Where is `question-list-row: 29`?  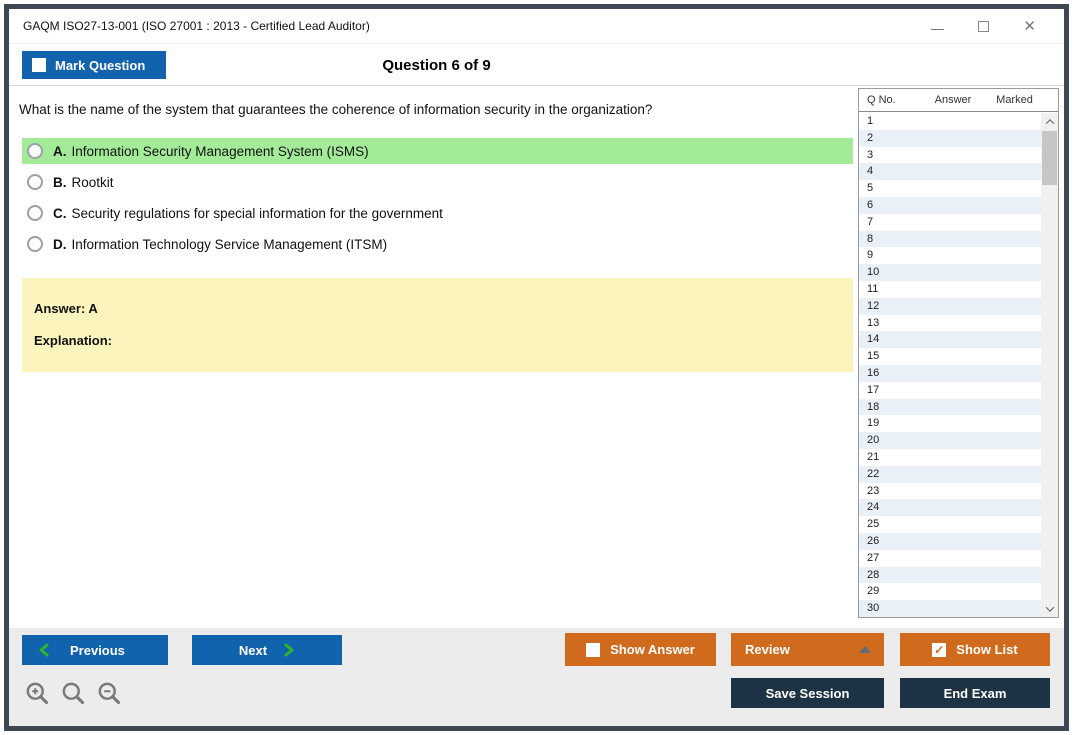
question-list-row: 29 is located at coordinates (950, 591).